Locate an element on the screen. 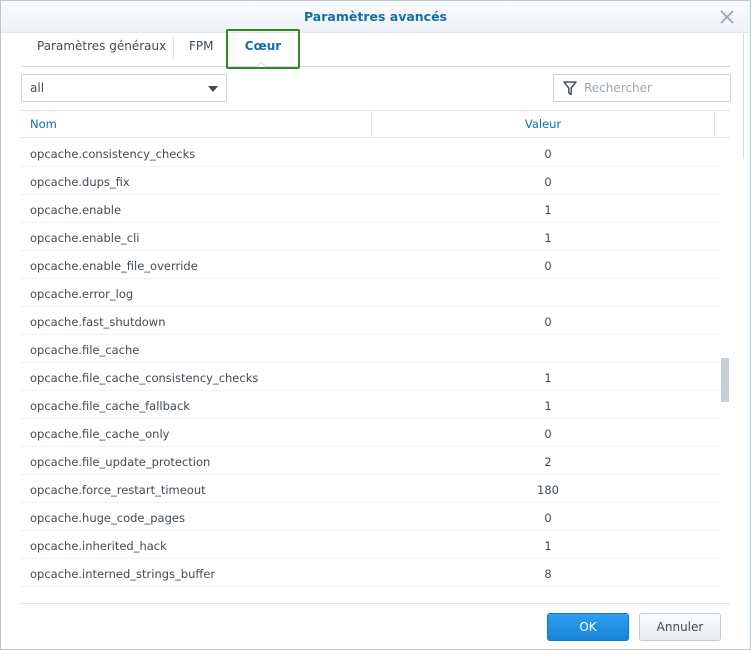 Image resolution: width=751 pixels, height=650 pixels. table-row: opcache.enable_file_override 0 is located at coordinates (371, 265).